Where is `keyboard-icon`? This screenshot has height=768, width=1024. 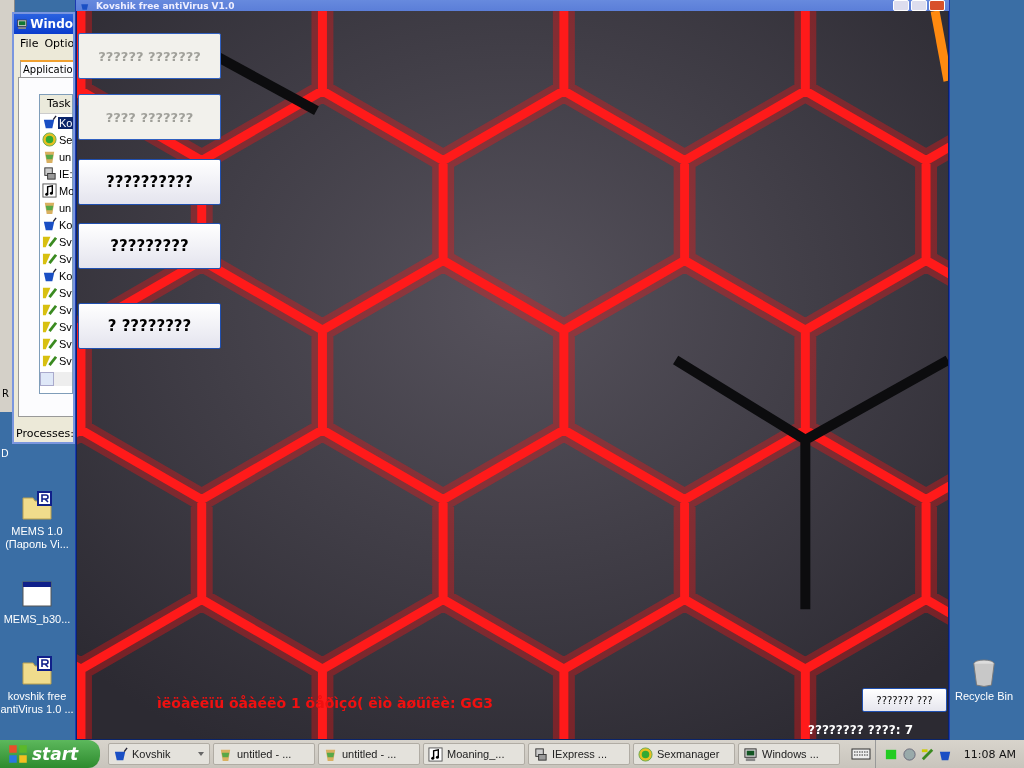 keyboard-icon is located at coordinates (861, 754).